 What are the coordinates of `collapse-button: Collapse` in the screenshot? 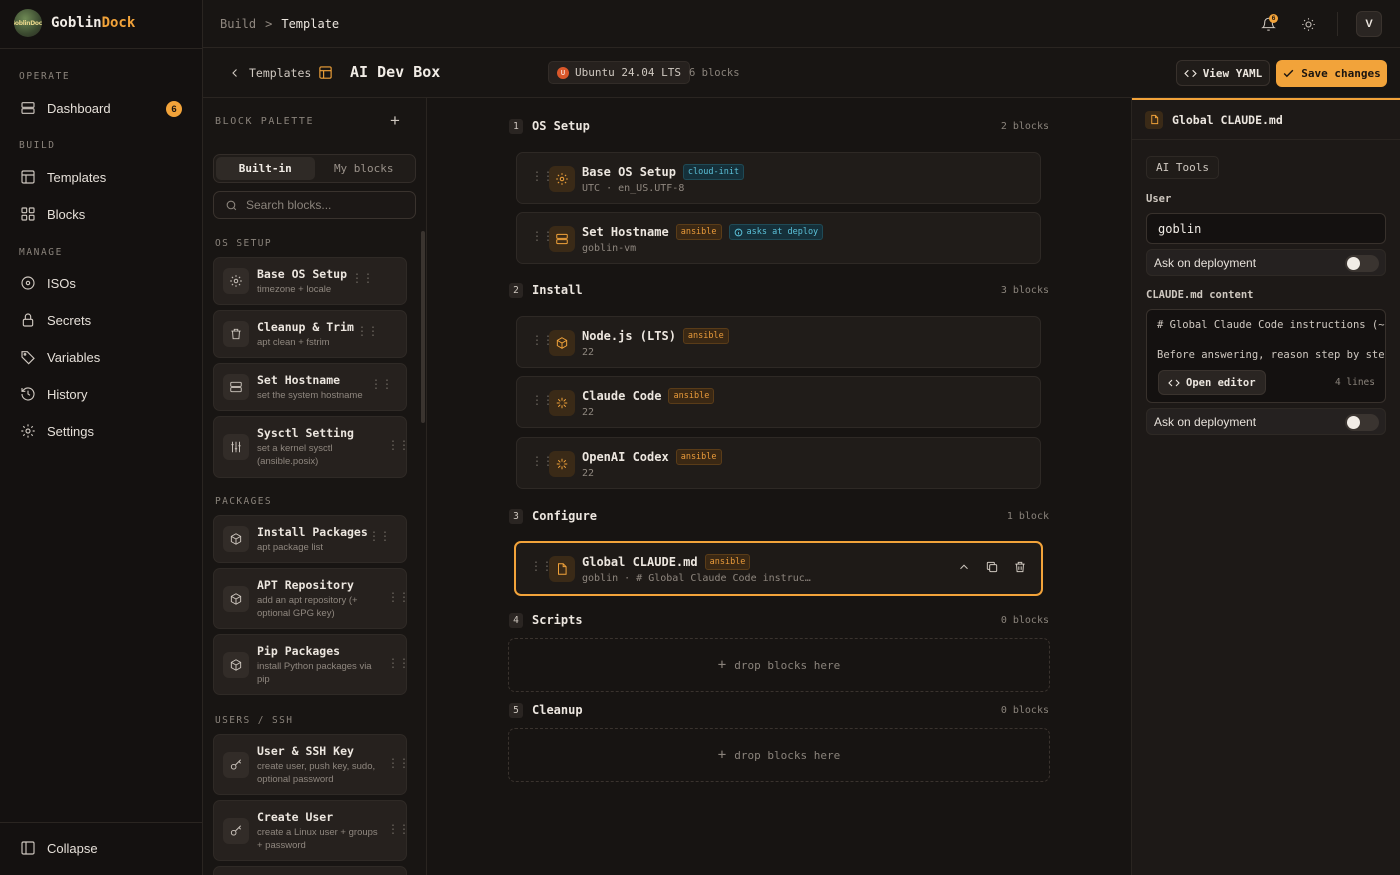 It's located at (102, 848).